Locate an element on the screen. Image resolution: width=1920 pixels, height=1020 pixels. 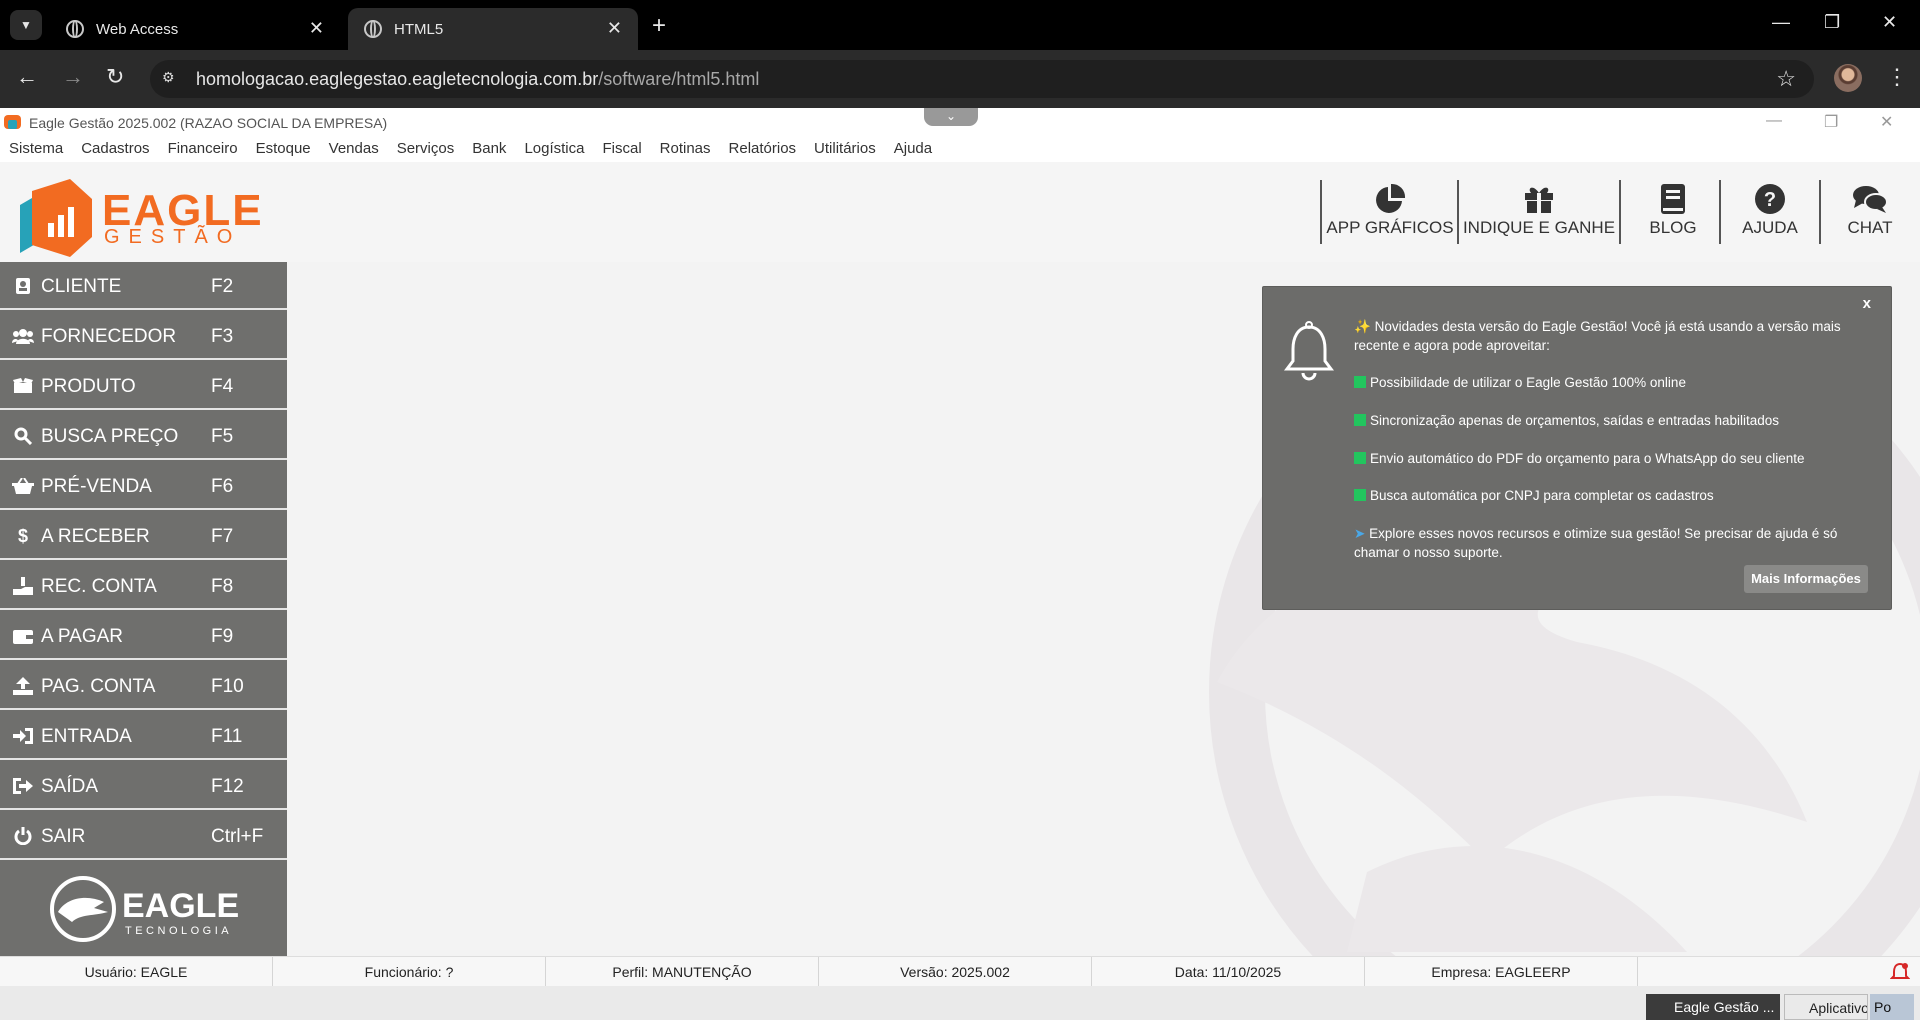
footer-brand-word: EAGLE is located at coordinates (180, 906).